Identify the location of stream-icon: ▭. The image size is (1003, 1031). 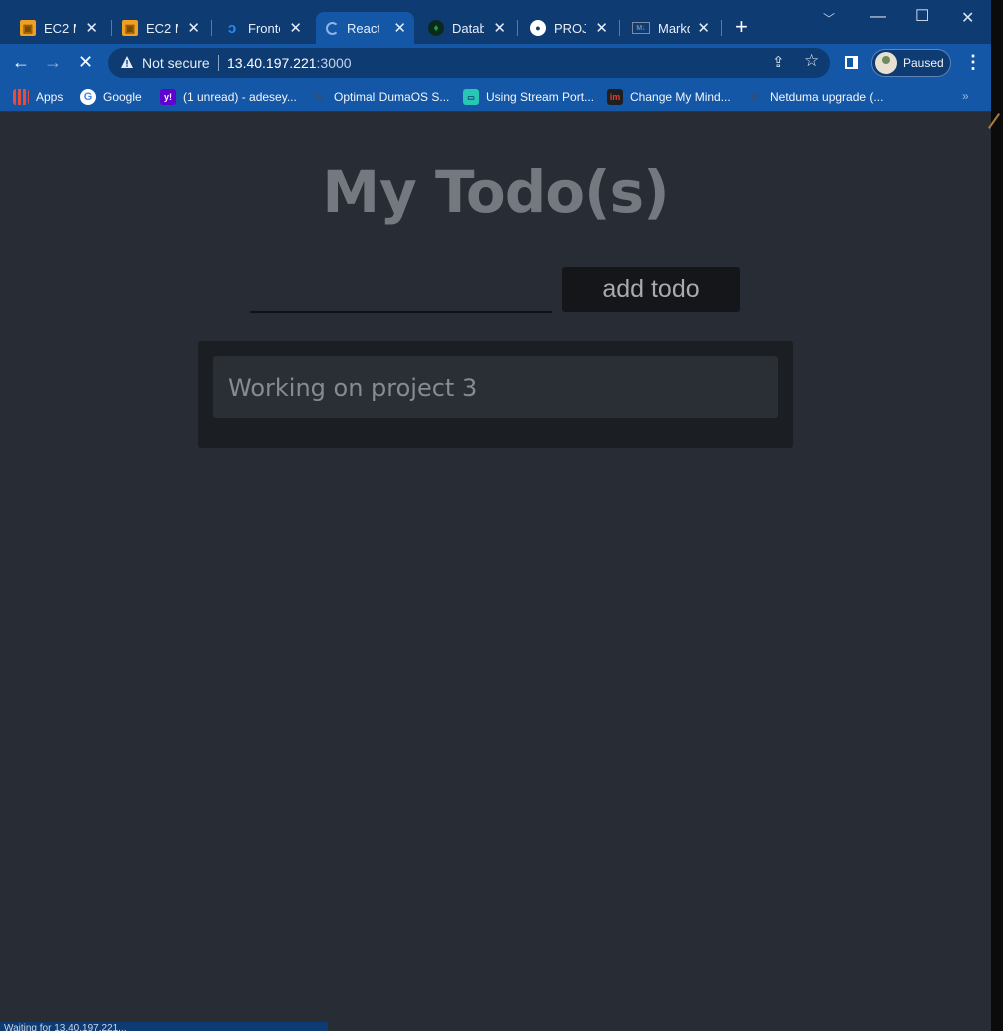
(471, 97).